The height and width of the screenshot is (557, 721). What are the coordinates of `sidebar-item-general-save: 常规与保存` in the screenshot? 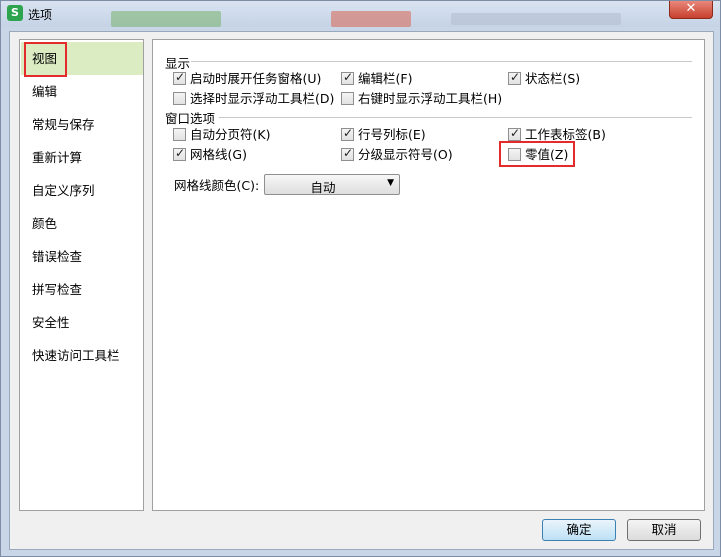 It's located at (82, 124).